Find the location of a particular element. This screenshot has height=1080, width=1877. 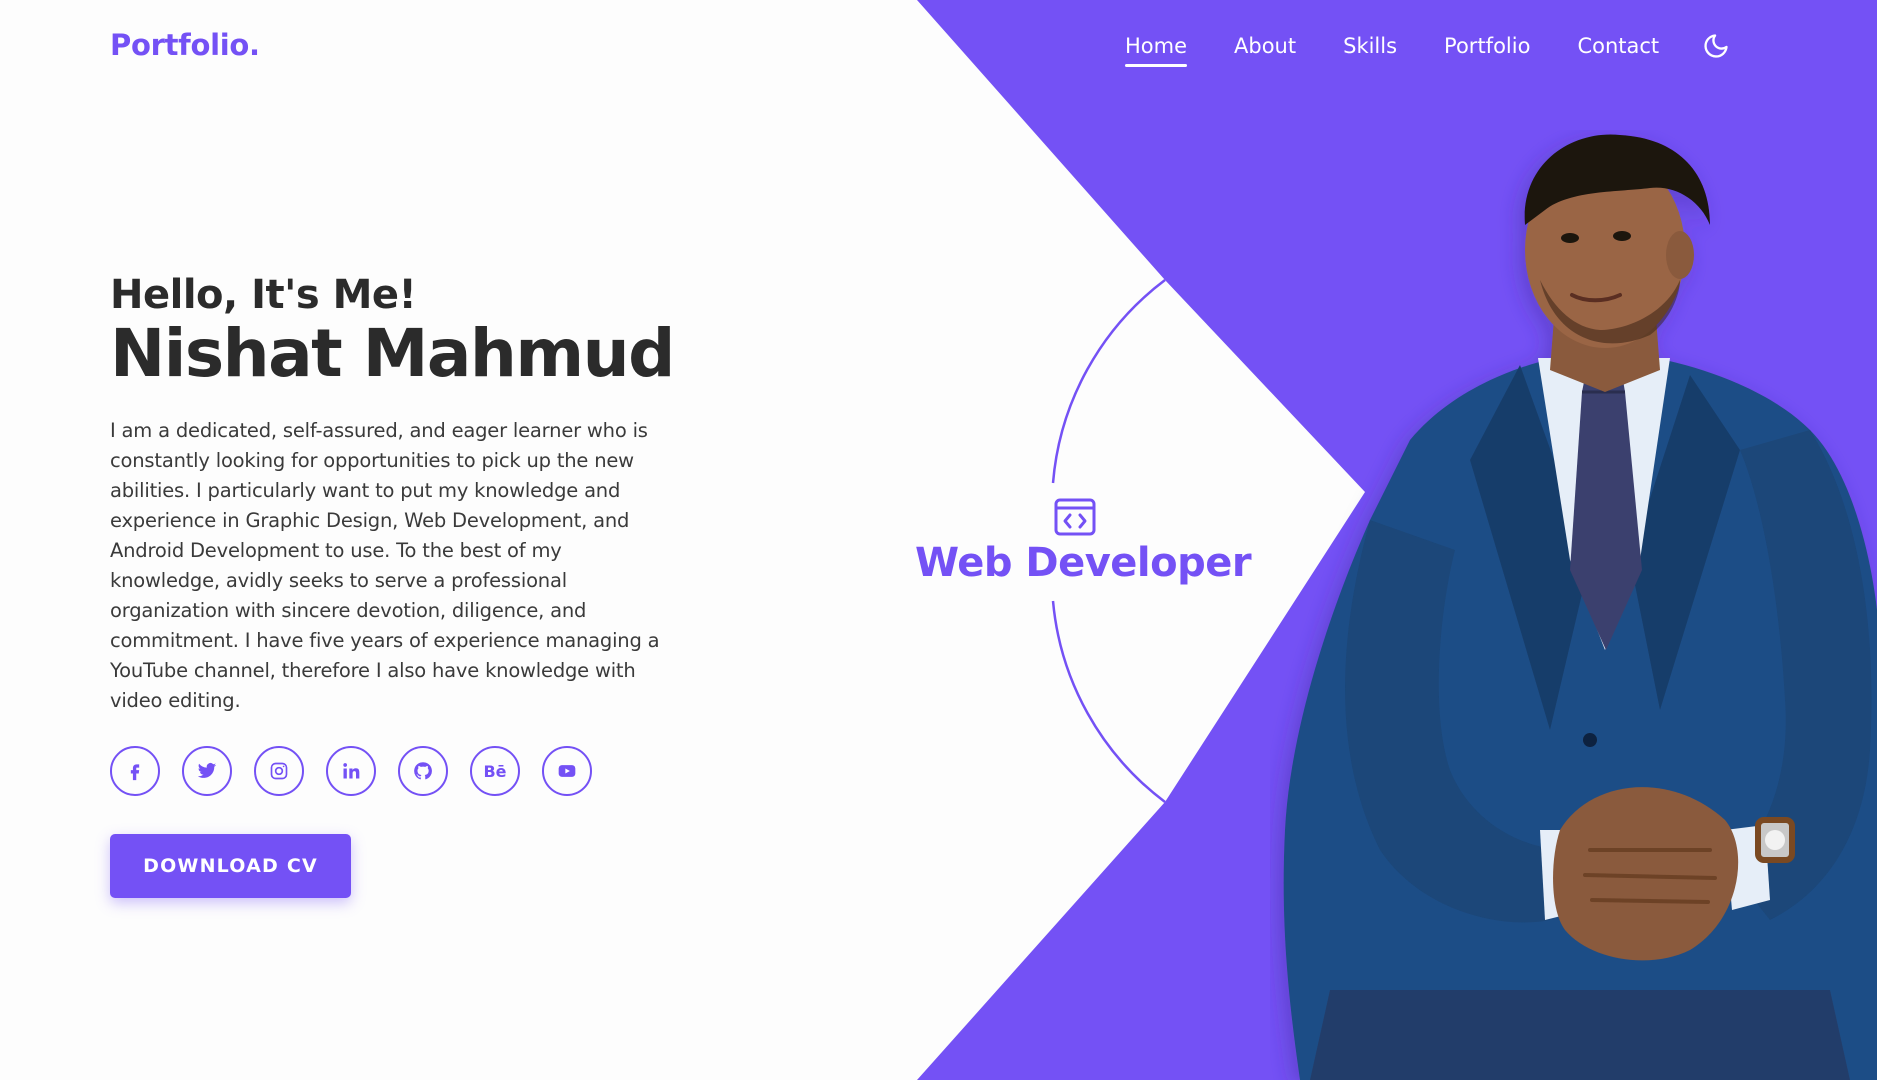

role-badge: Web Developer is located at coordinates (1083, 542).